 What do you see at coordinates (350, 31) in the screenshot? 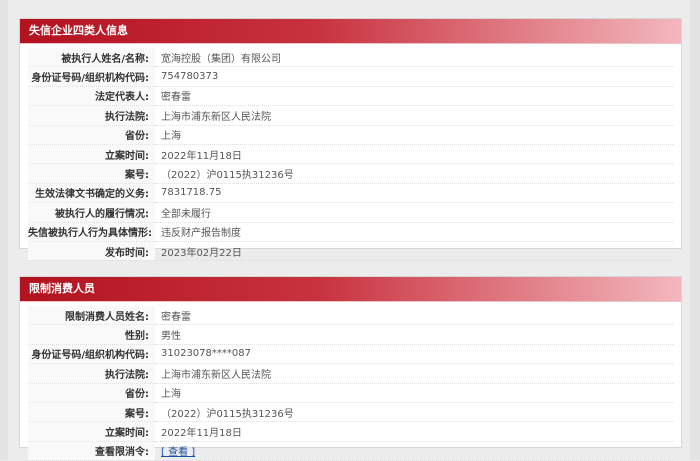
I see `panel-title: 失信企业四类人信息` at bounding box center [350, 31].